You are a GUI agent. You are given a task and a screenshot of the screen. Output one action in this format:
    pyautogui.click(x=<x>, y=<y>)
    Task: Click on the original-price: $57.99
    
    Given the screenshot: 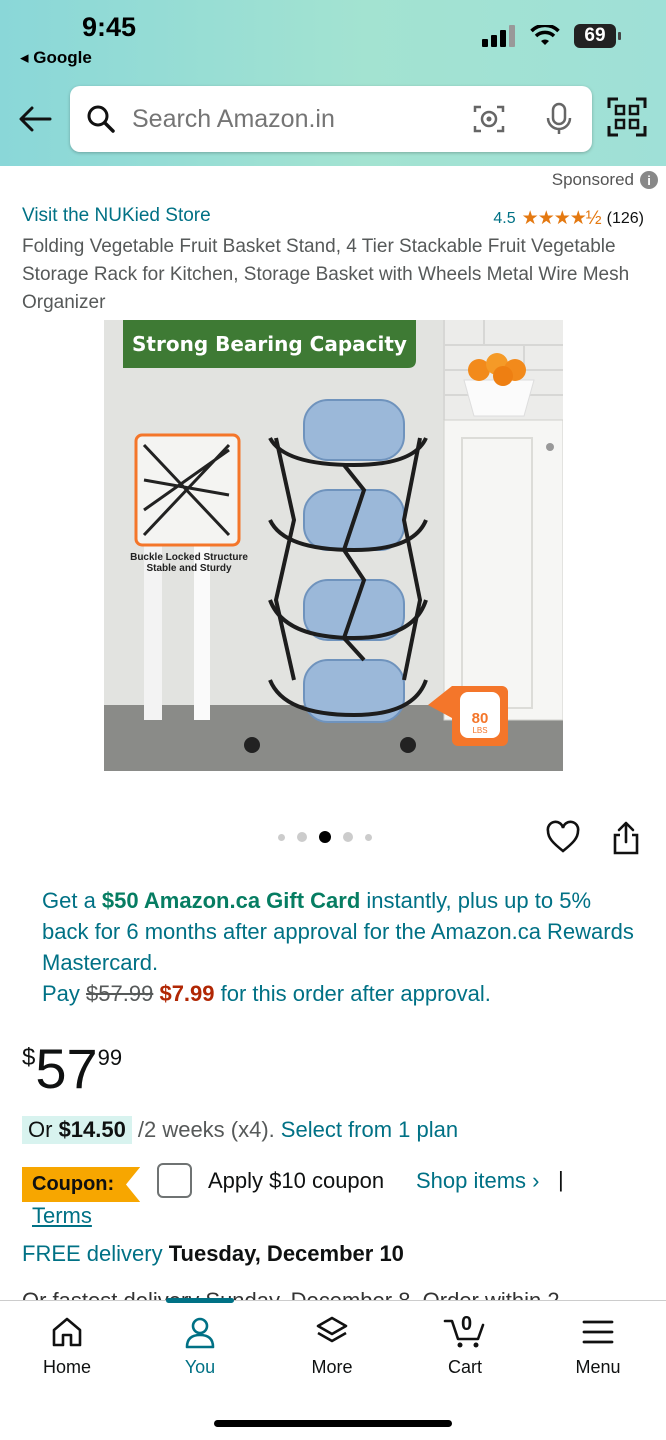 What is the action you would take?
    pyautogui.click(x=120, y=993)
    